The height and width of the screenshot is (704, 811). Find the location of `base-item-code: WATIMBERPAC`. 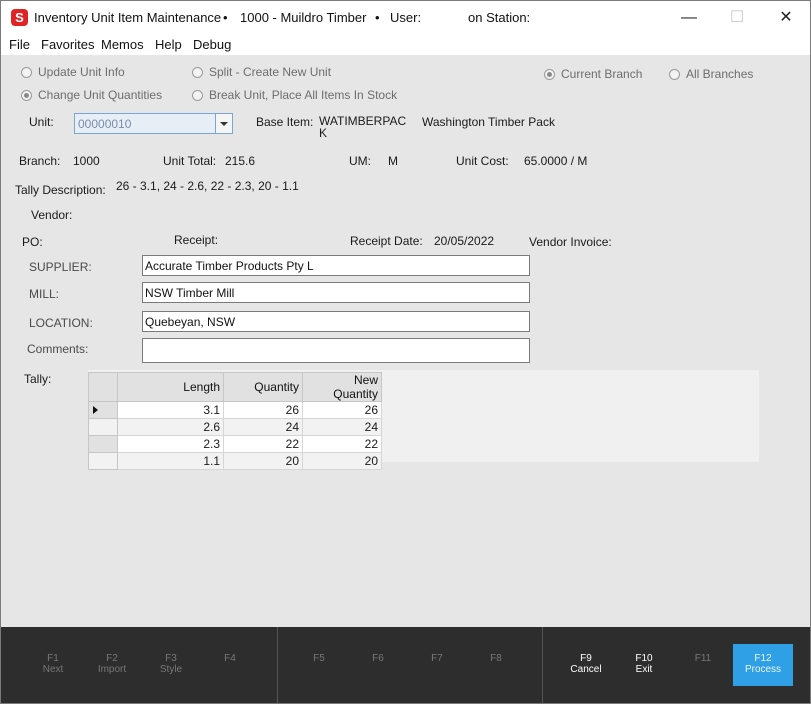

base-item-code: WATIMBERPAC is located at coordinates (363, 121).